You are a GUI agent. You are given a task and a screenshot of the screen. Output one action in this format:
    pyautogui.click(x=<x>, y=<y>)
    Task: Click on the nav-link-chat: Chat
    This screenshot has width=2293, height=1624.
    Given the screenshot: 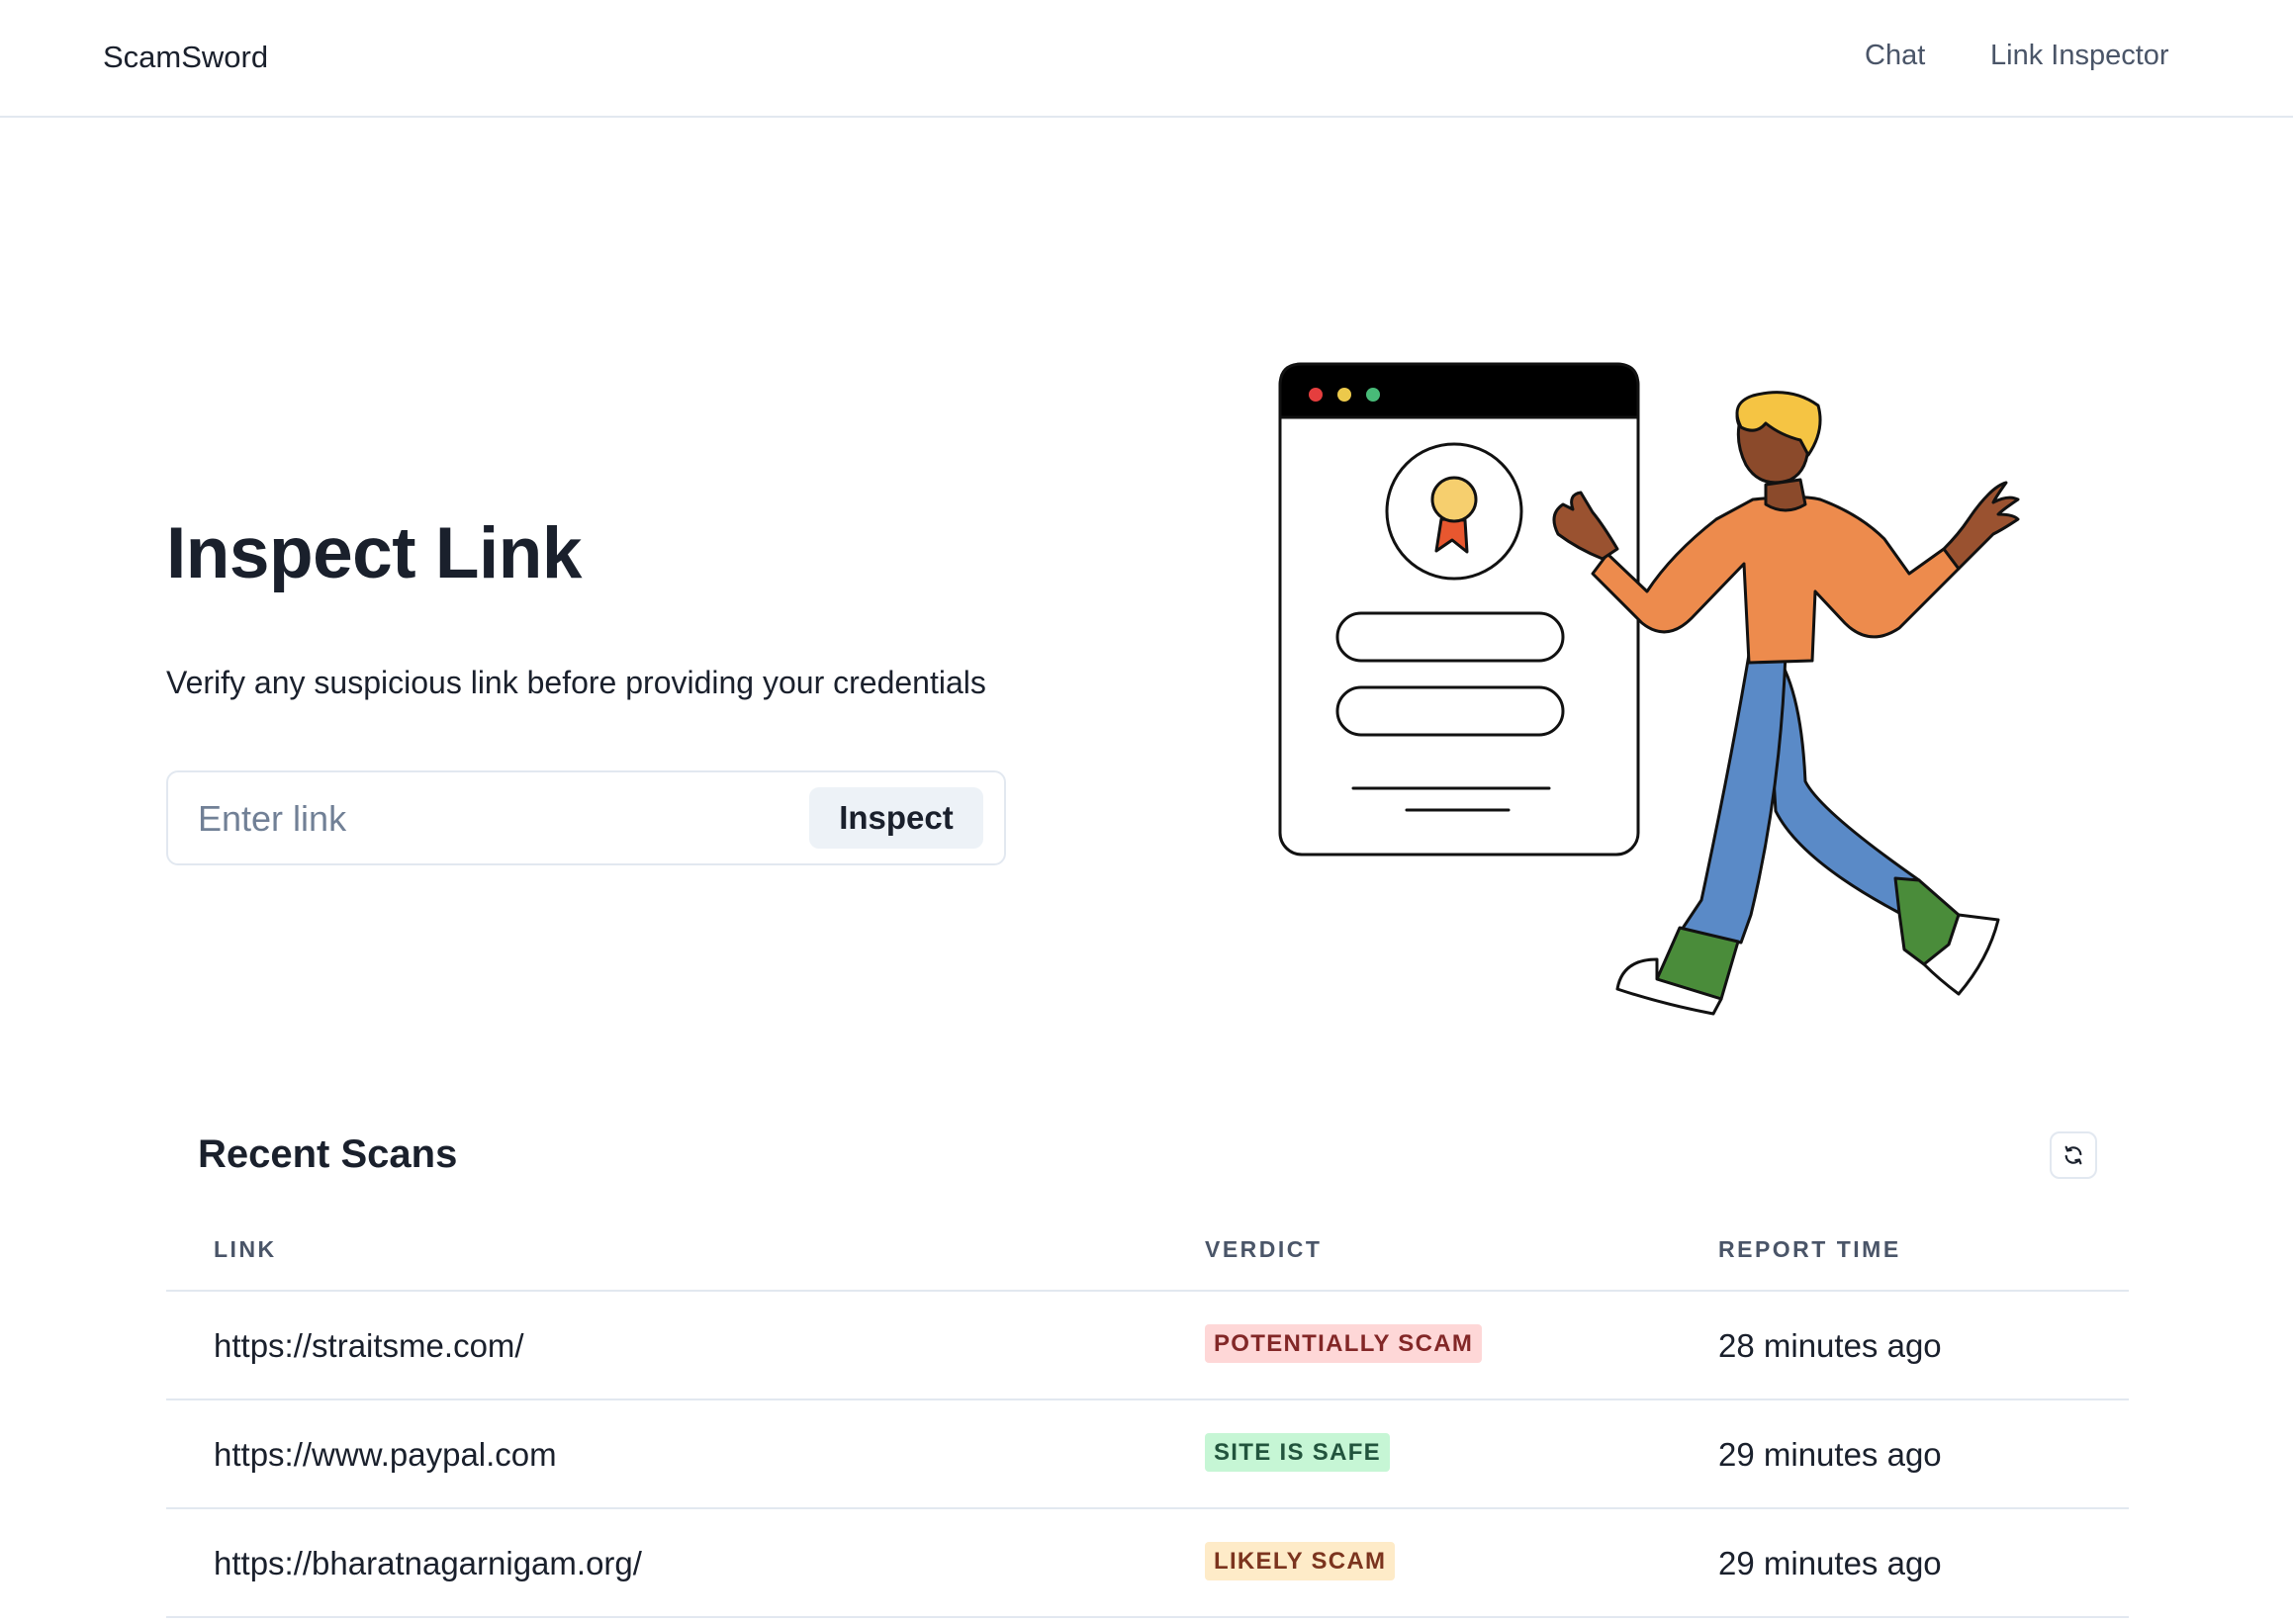 What is the action you would take?
    pyautogui.click(x=1895, y=56)
    